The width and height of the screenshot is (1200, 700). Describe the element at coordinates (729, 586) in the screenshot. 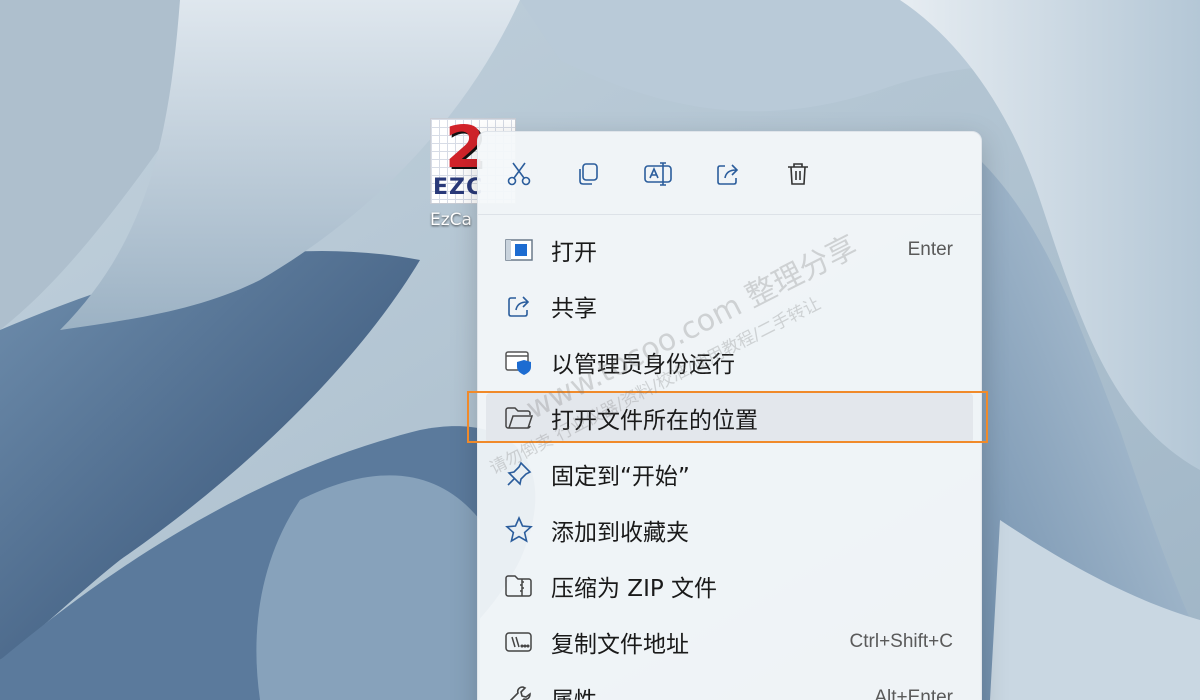

I see `menu-item-compress-zip: 压缩为 ZIP 文件` at that location.